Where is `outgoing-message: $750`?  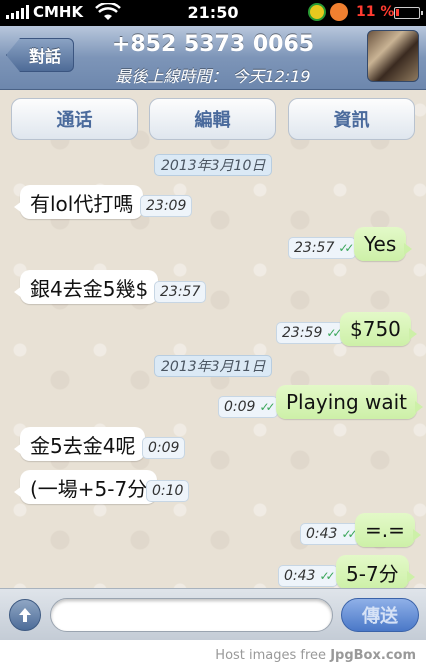 outgoing-message: $750 is located at coordinates (378, 329).